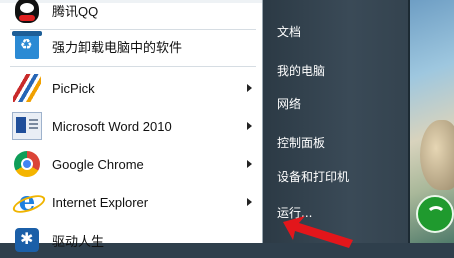 This screenshot has height=258, width=454. Describe the element at coordinates (27, 164) in the screenshot. I see `chrome-icon` at that location.